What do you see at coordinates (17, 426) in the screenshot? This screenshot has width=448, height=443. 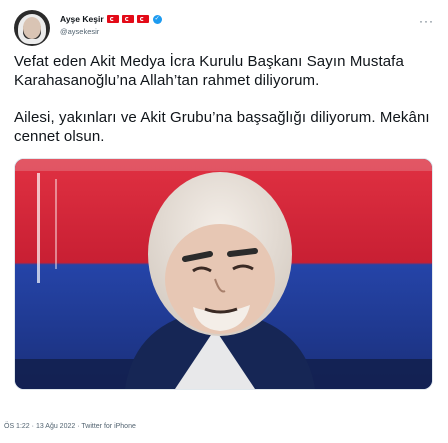 I see `tweet-time: ÖS 1:22` at bounding box center [17, 426].